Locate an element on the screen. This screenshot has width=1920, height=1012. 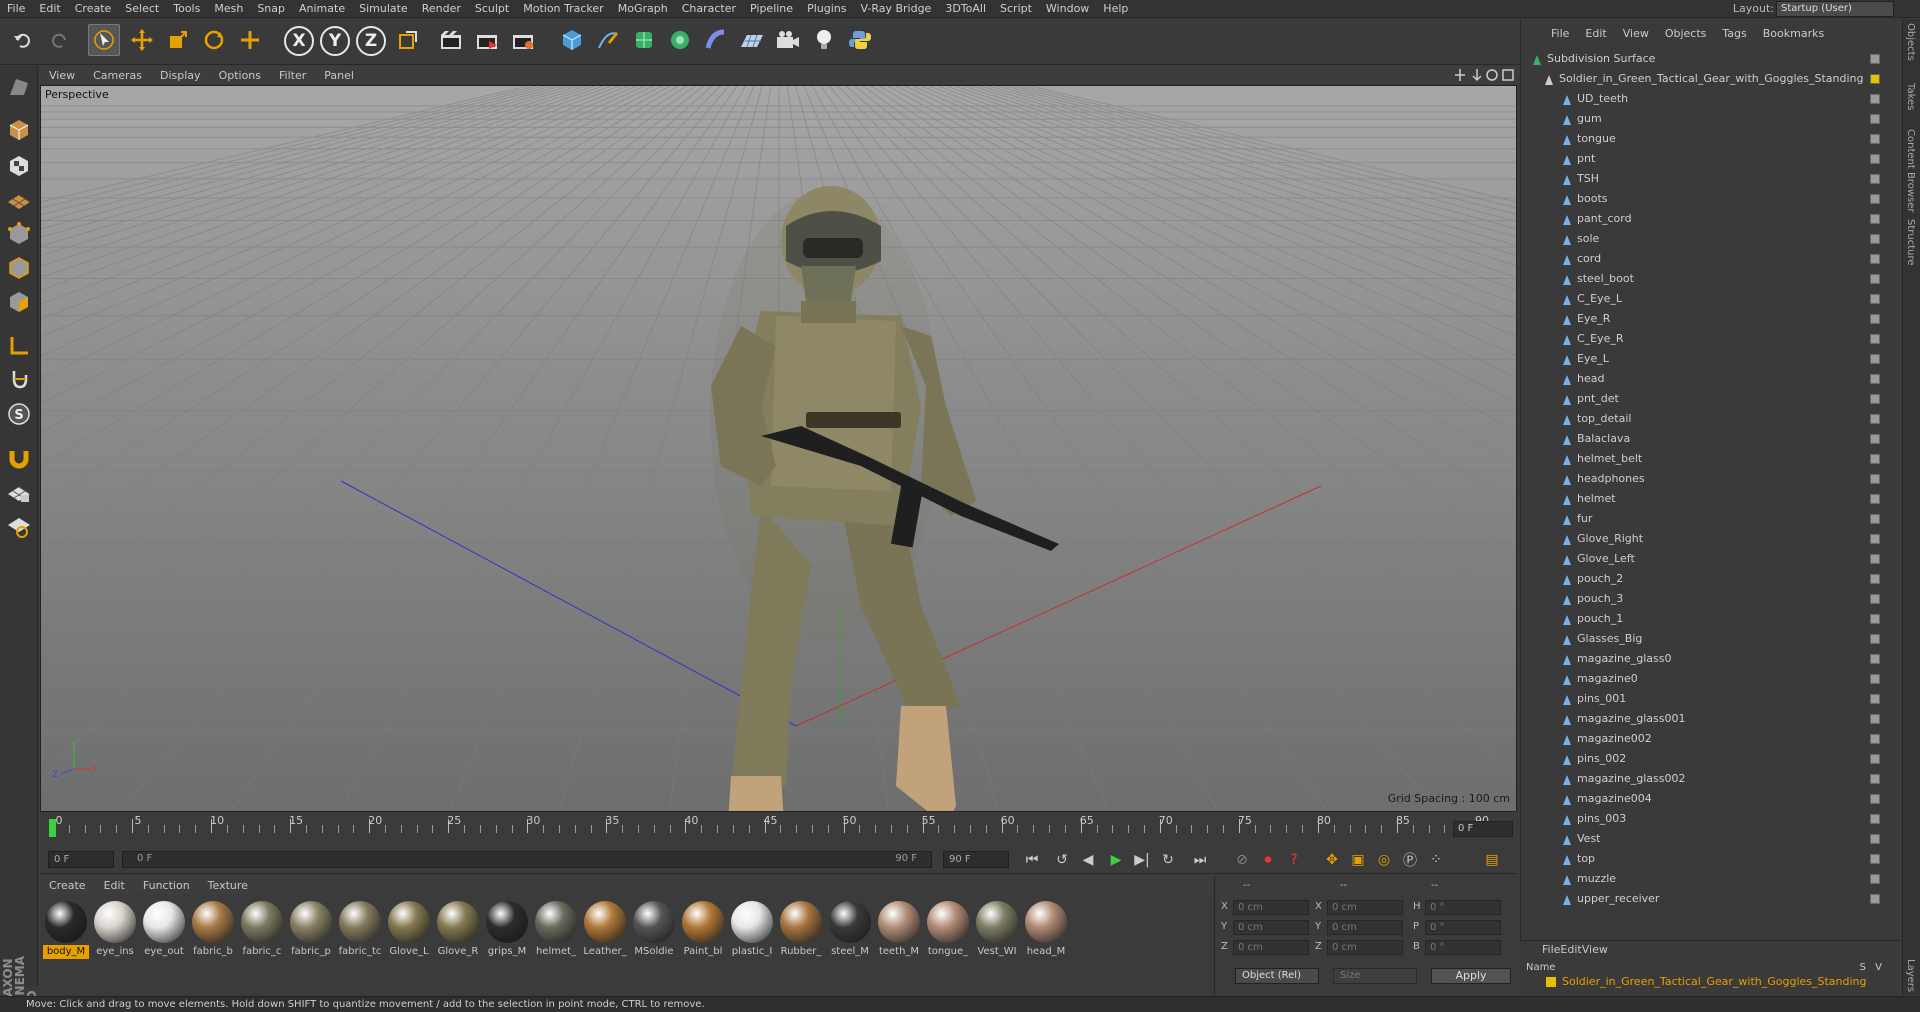
solo-icon: S is located at coordinates (19, 414).